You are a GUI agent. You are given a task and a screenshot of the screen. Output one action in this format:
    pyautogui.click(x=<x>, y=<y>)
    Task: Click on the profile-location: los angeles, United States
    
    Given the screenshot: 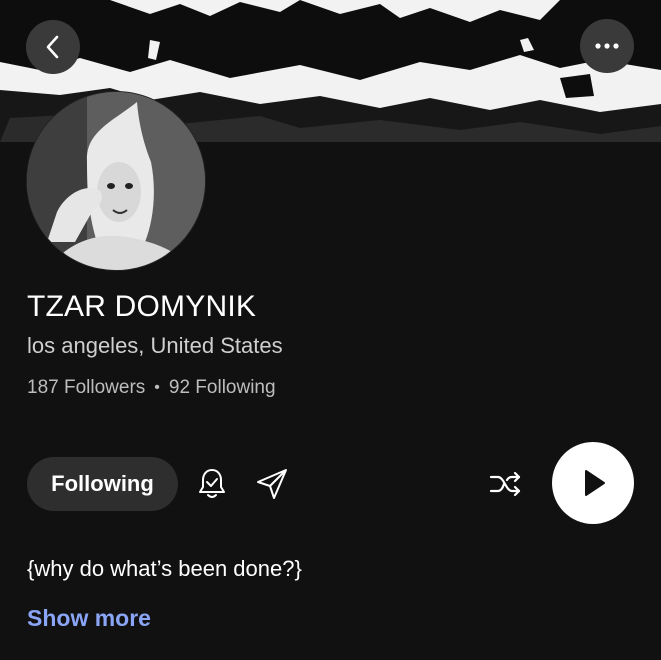 What is the action you would take?
    pyautogui.click(x=155, y=345)
    